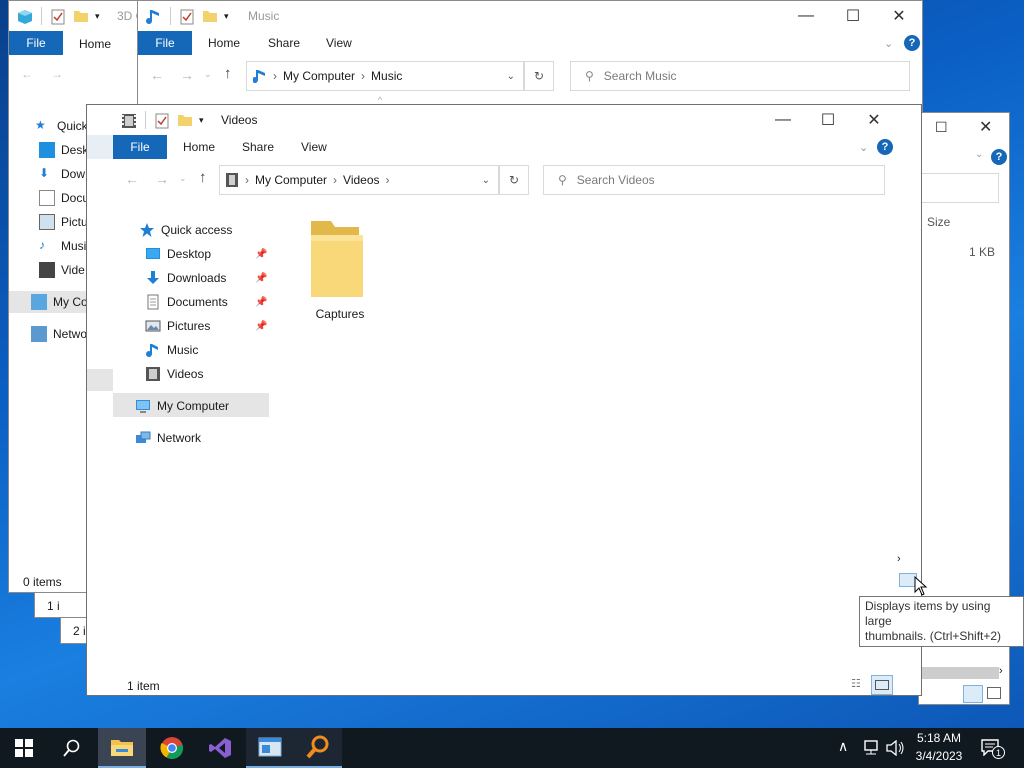 Image resolution: width=1024 pixels, height=768 pixels. Describe the element at coordinates (973, 694) in the screenshot. I see `details-view-icon` at that location.